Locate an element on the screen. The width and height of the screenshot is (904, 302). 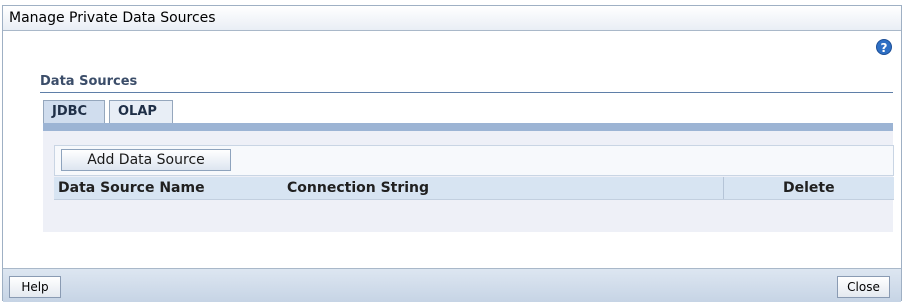
dialog-footer: Help Close is located at coordinates (452, 285).